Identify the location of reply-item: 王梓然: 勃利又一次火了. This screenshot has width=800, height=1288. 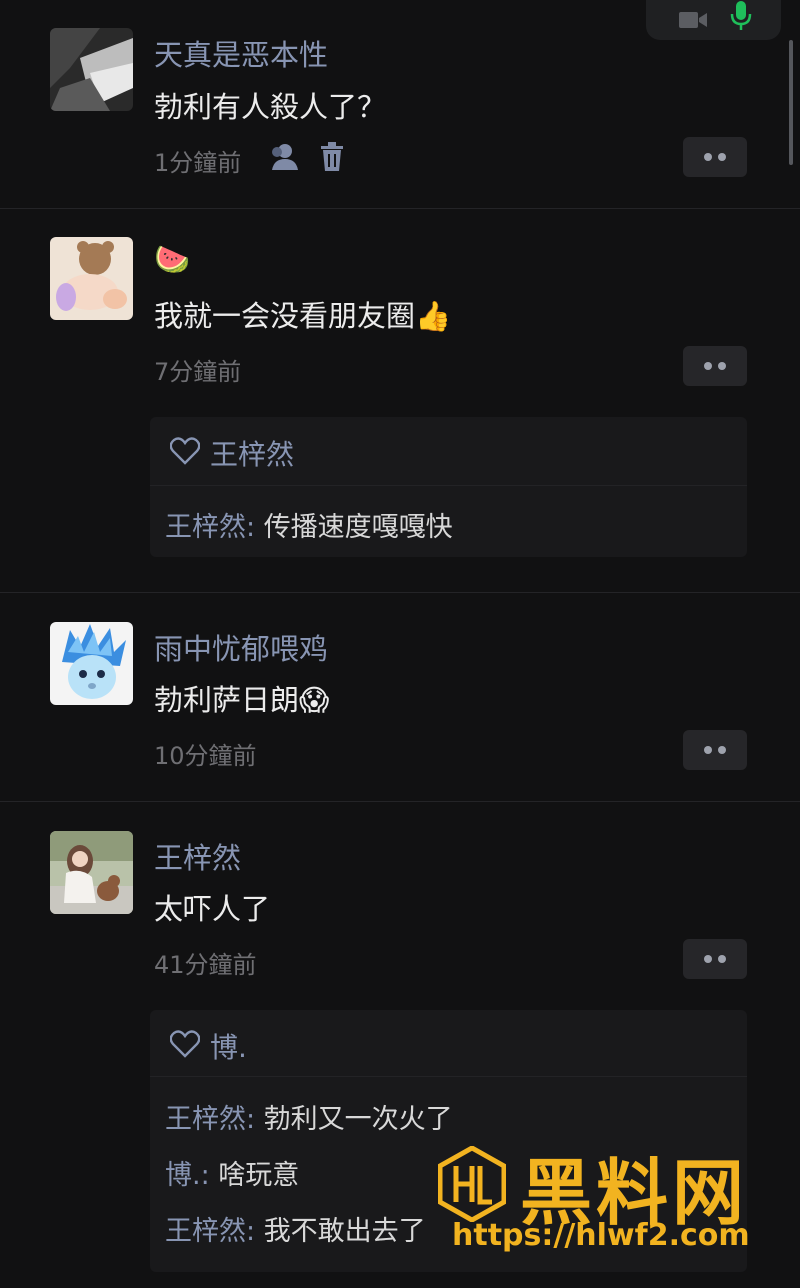
(309, 1116).